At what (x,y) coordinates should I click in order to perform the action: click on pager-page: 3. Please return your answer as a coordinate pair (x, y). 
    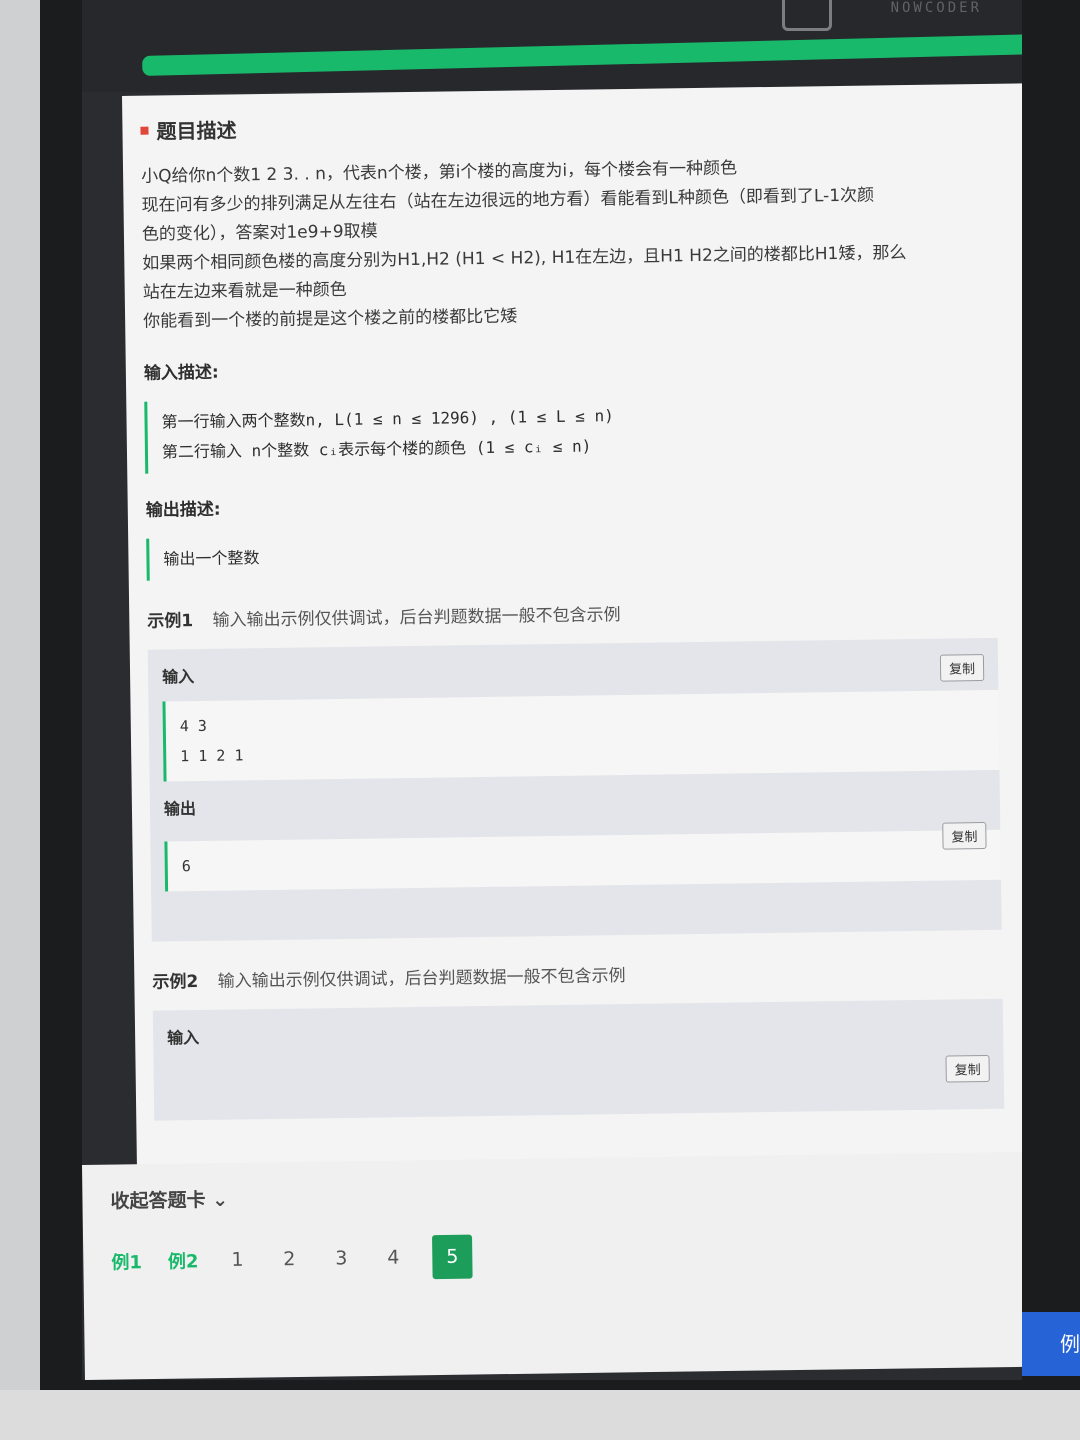
    Looking at the image, I should click on (341, 1258).